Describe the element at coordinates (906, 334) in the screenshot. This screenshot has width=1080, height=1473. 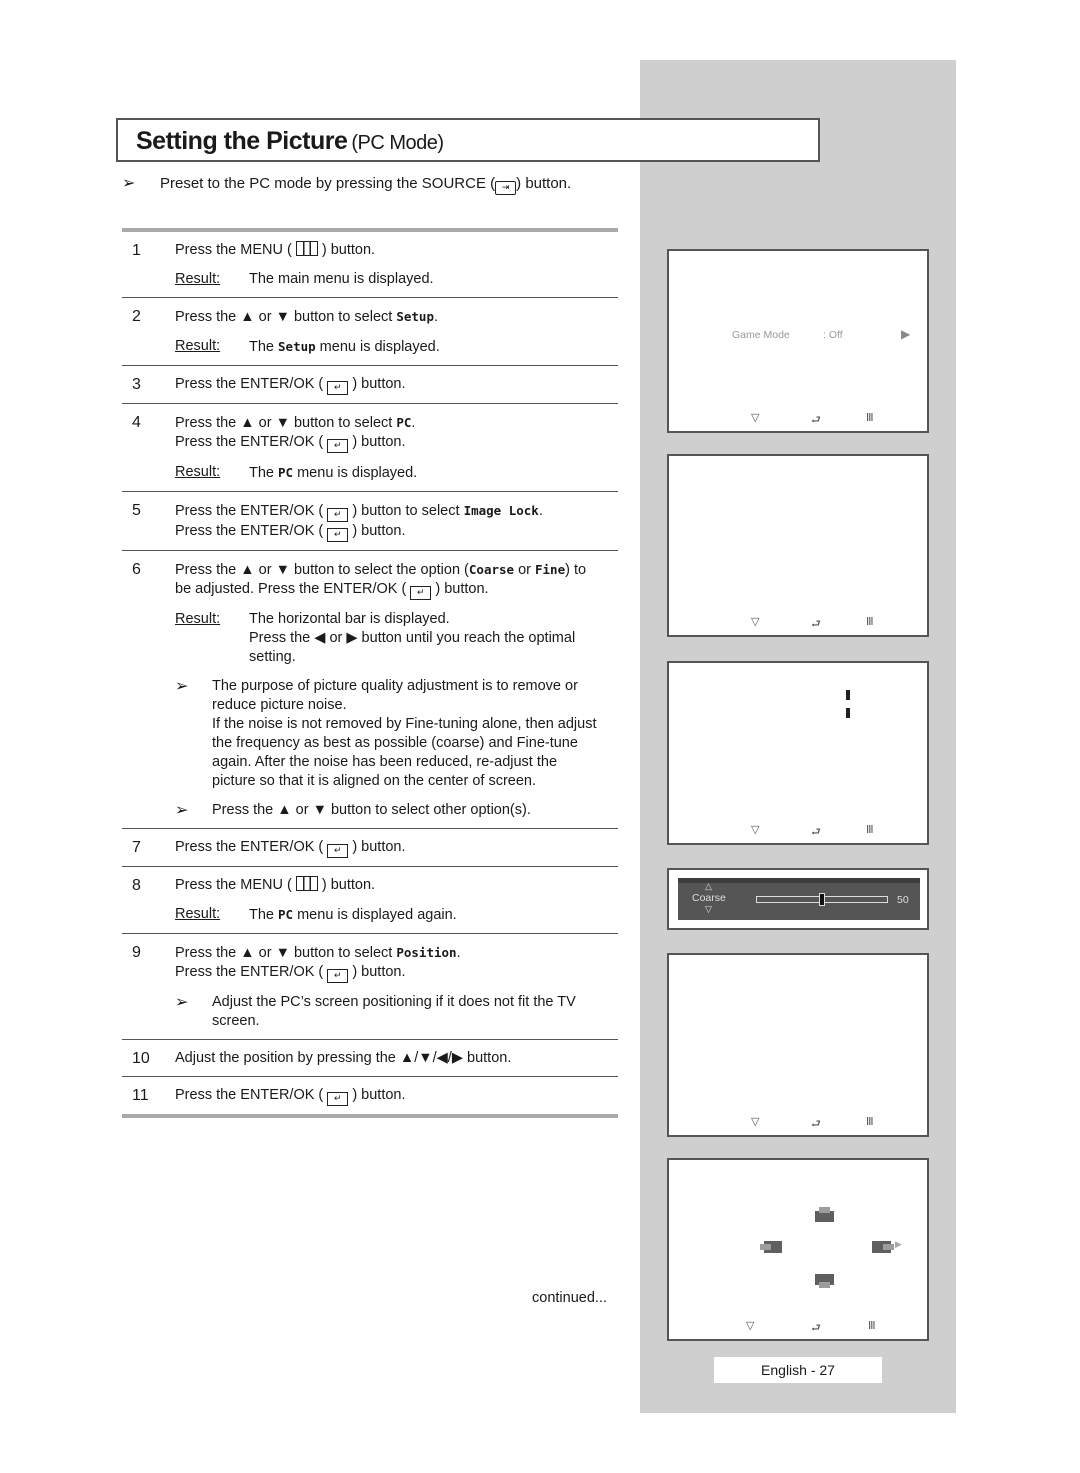
I see `right-arrow-icon: ▶` at that location.